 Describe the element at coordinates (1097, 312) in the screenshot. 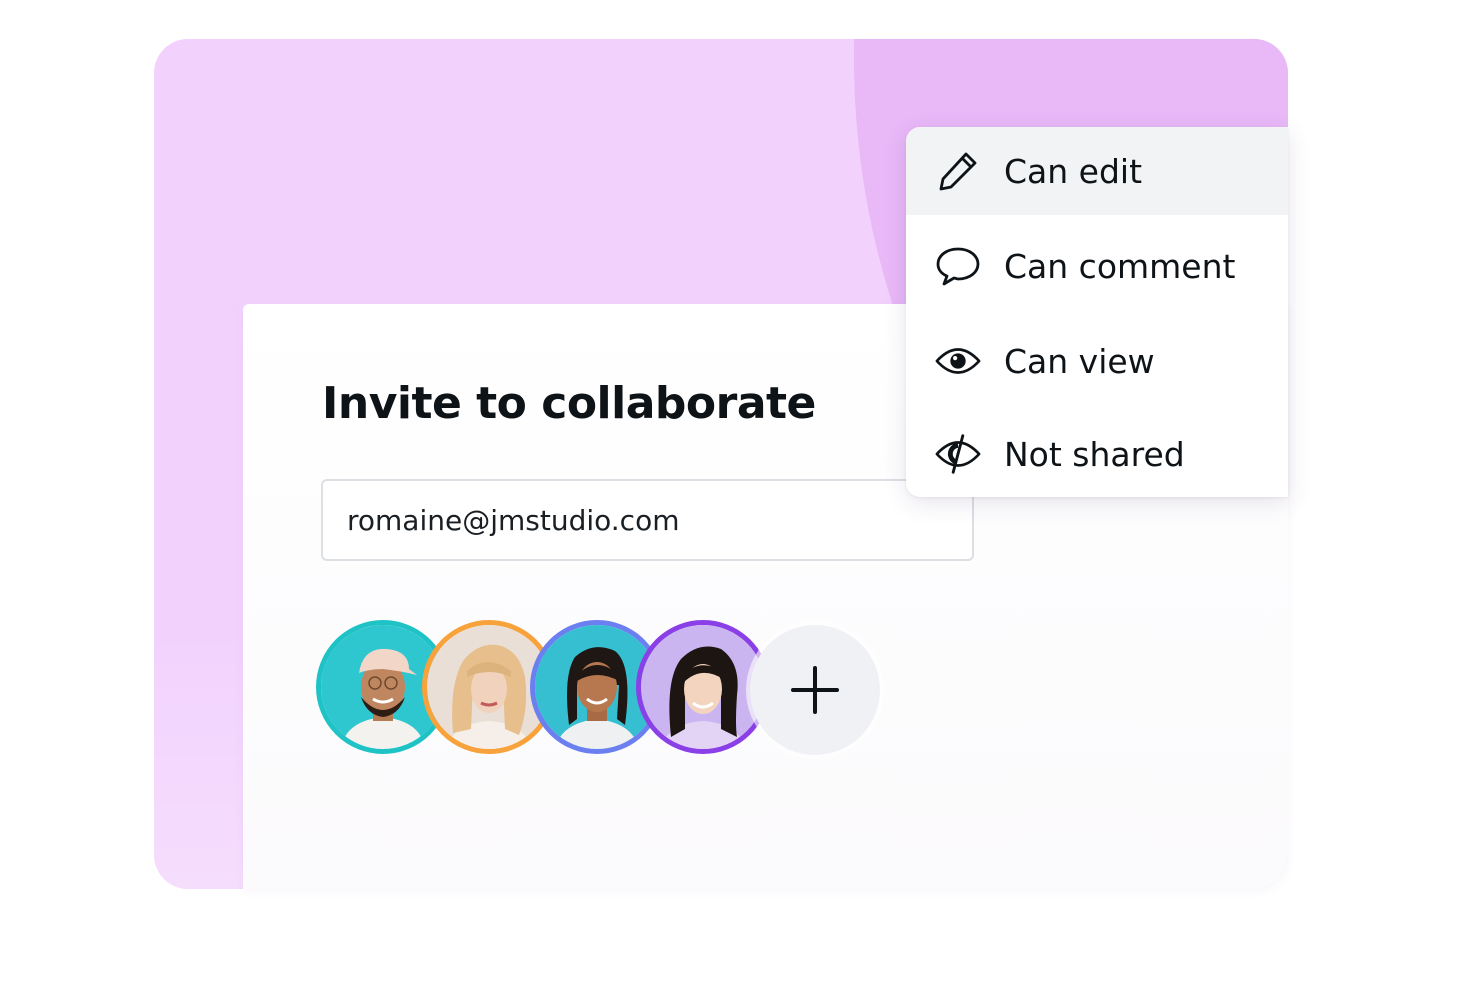

I see `permission-menu: Can edit Can comment Can view Not shared` at that location.